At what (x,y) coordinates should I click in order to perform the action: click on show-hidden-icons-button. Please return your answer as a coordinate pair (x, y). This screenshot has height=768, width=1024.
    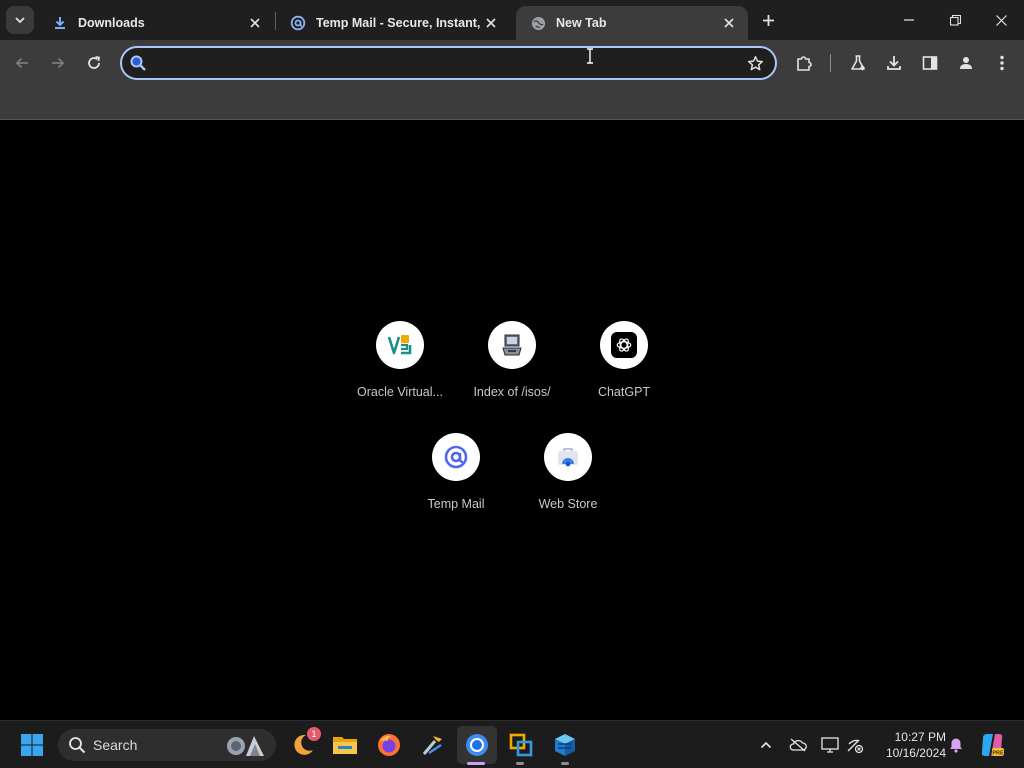
    Looking at the image, I should click on (766, 745).